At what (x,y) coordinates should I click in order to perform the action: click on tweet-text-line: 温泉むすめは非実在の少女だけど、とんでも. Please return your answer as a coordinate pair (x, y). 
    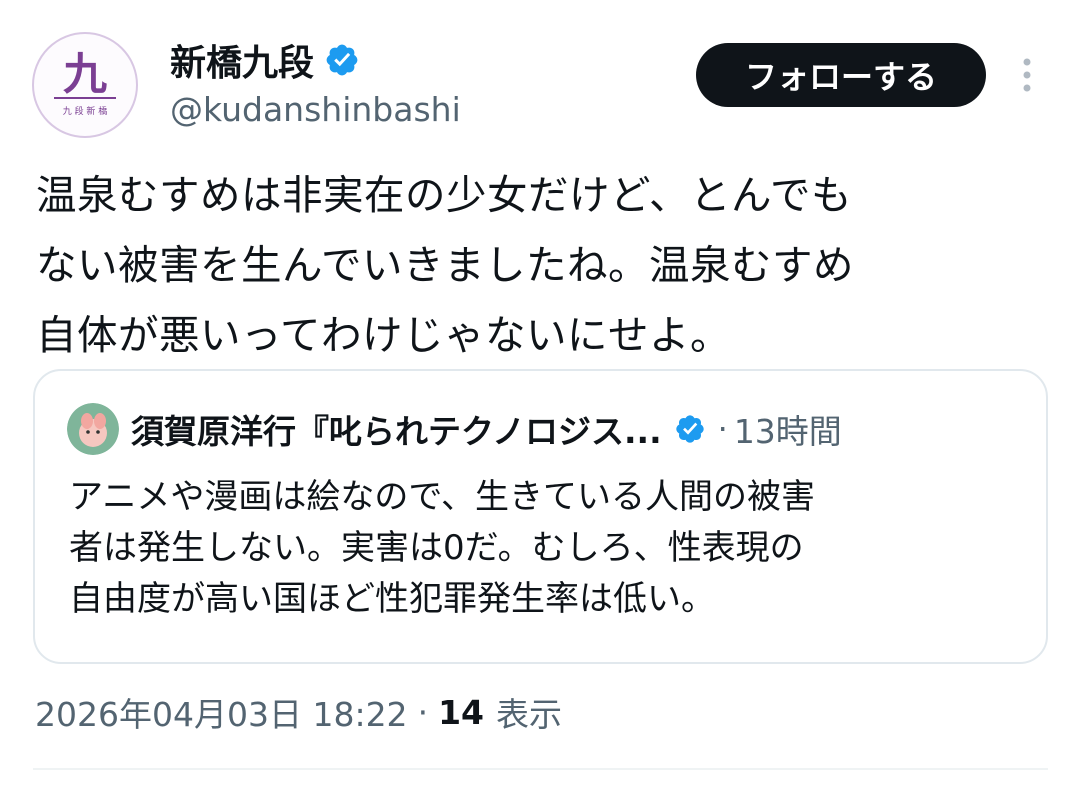
    Looking at the image, I should click on (444, 195).